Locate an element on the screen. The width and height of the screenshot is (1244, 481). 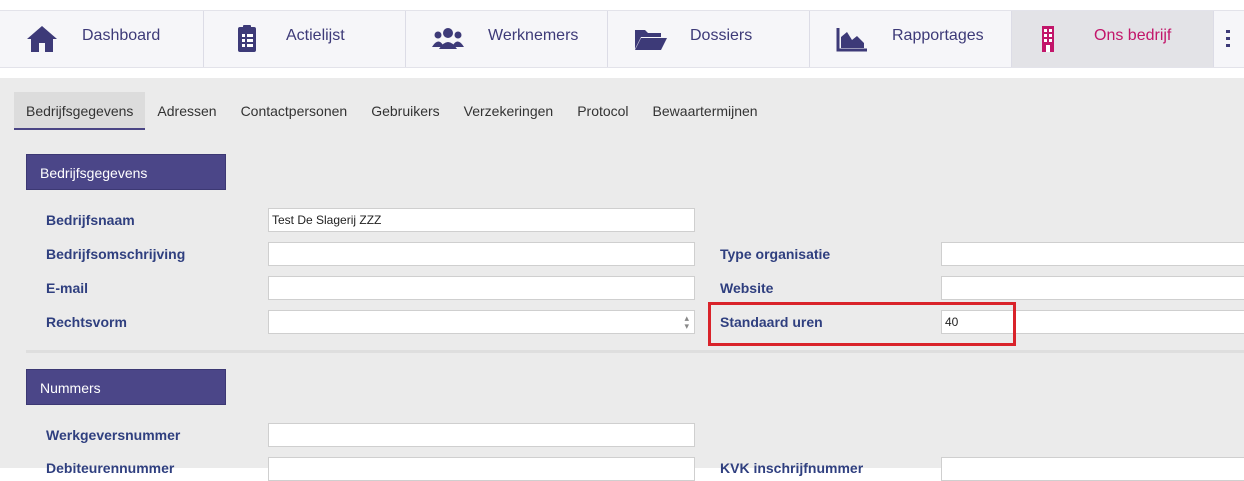
label-bedrijfsomschrijving: Bedrijfsomschrijving is located at coordinates (116, 254).